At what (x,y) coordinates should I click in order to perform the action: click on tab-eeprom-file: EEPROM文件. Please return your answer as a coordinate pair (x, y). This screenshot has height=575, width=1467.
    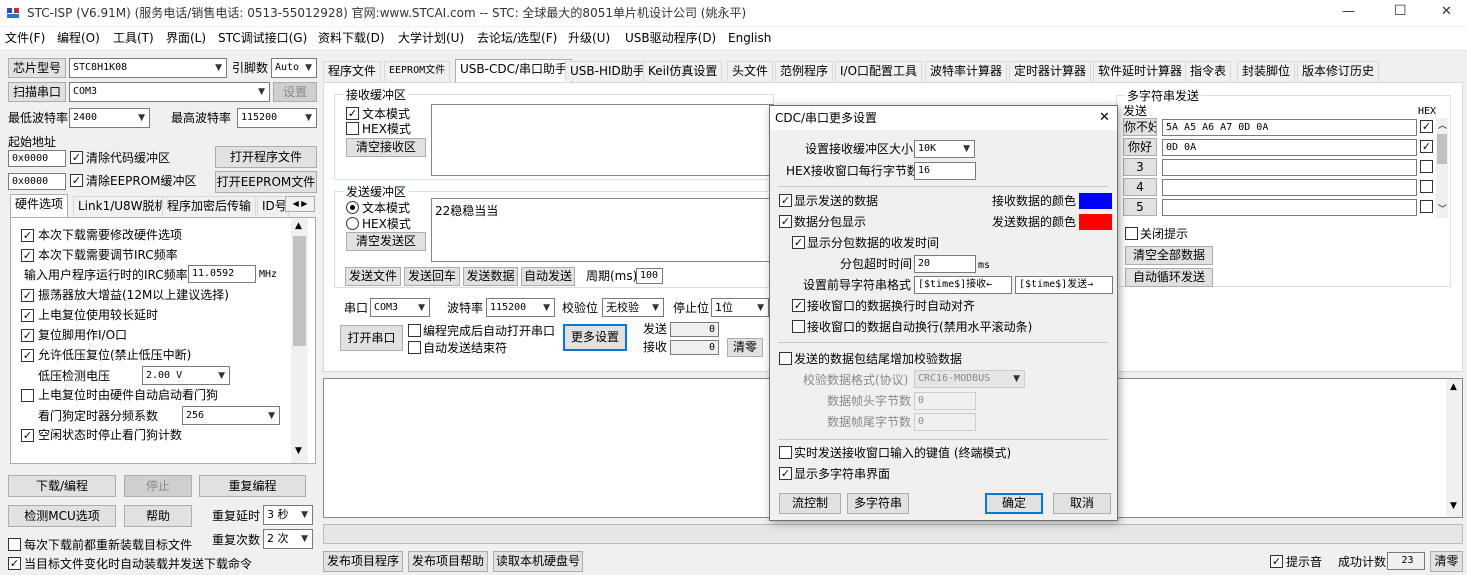
    Looking at the image, I should click on (417, 71).